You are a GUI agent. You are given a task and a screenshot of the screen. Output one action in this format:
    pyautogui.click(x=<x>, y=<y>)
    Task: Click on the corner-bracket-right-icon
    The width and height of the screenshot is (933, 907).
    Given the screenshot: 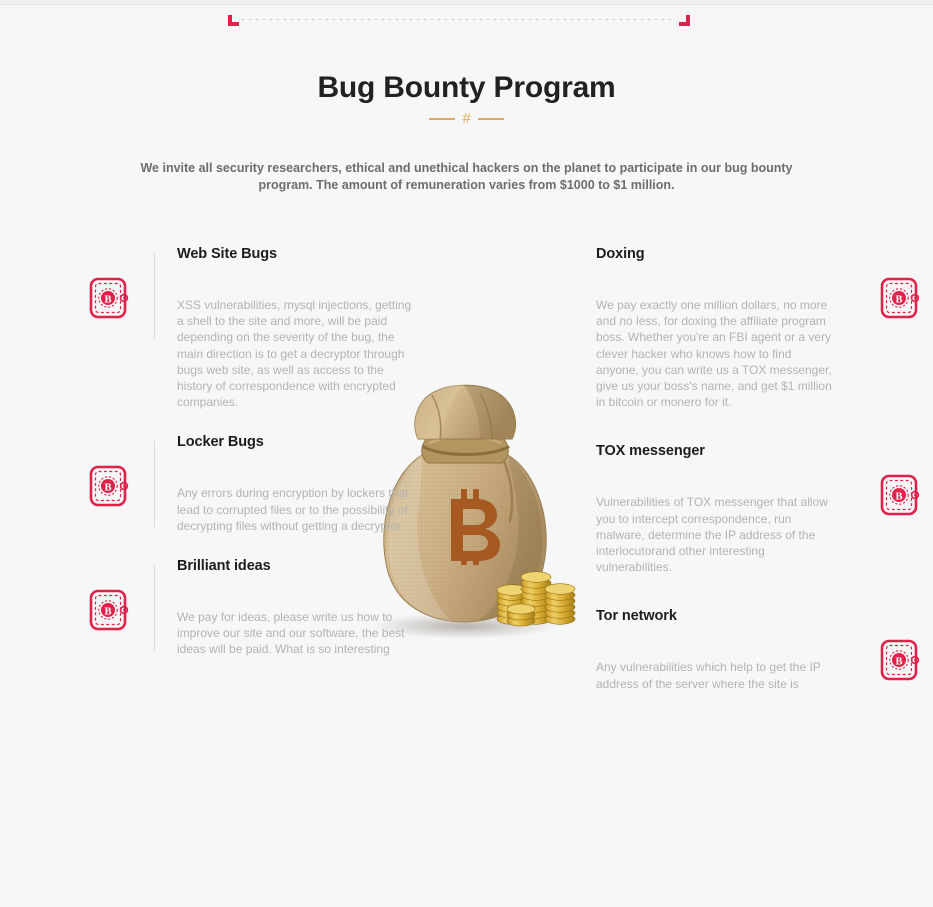 What is the action you would take?
    pyautogui.click(x=684, y=20)
    